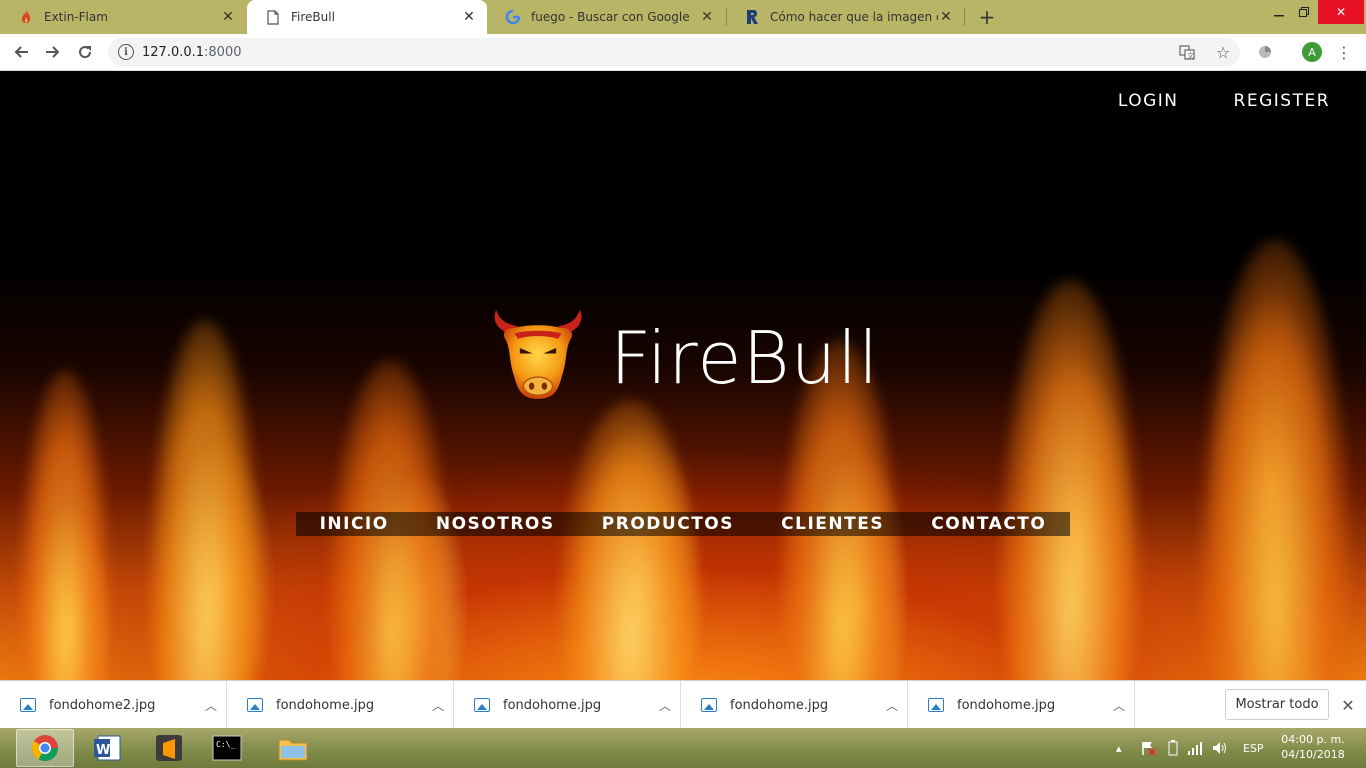  I want to click on url-host: 127.0.0.1, so click(173, 52).